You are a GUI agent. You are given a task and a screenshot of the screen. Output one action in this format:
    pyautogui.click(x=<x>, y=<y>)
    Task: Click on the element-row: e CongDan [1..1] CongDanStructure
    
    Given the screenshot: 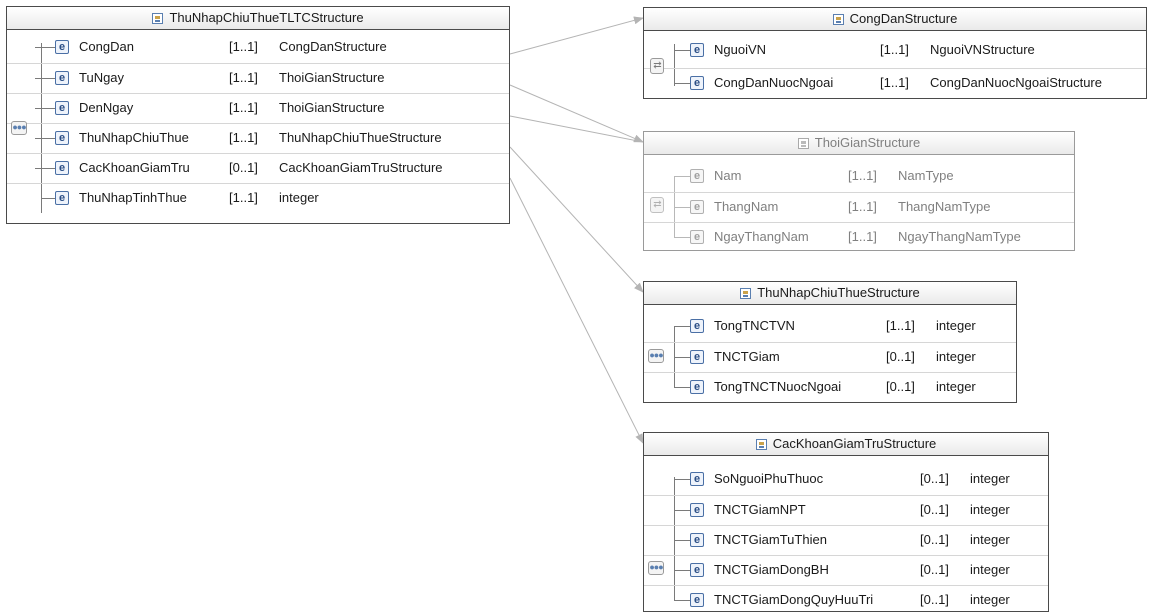 What is the action you would take?
    pyautogui.click(x=258, y=47)
    